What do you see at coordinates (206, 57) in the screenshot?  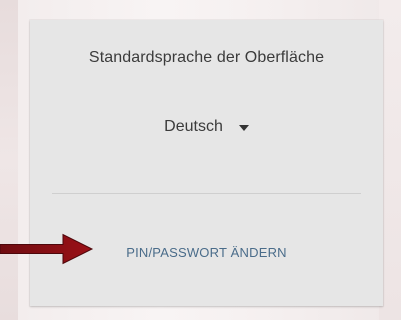 I see `panel-title: Standardsprache der Oberfläche` at bounding box center [206, 57].